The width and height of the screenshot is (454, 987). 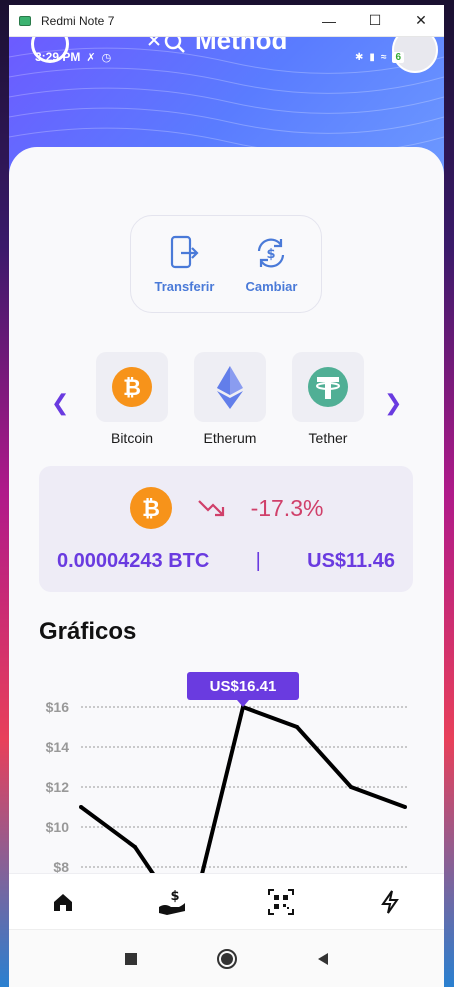 I want to click on app-window-icon, so click(x=25, y=20).